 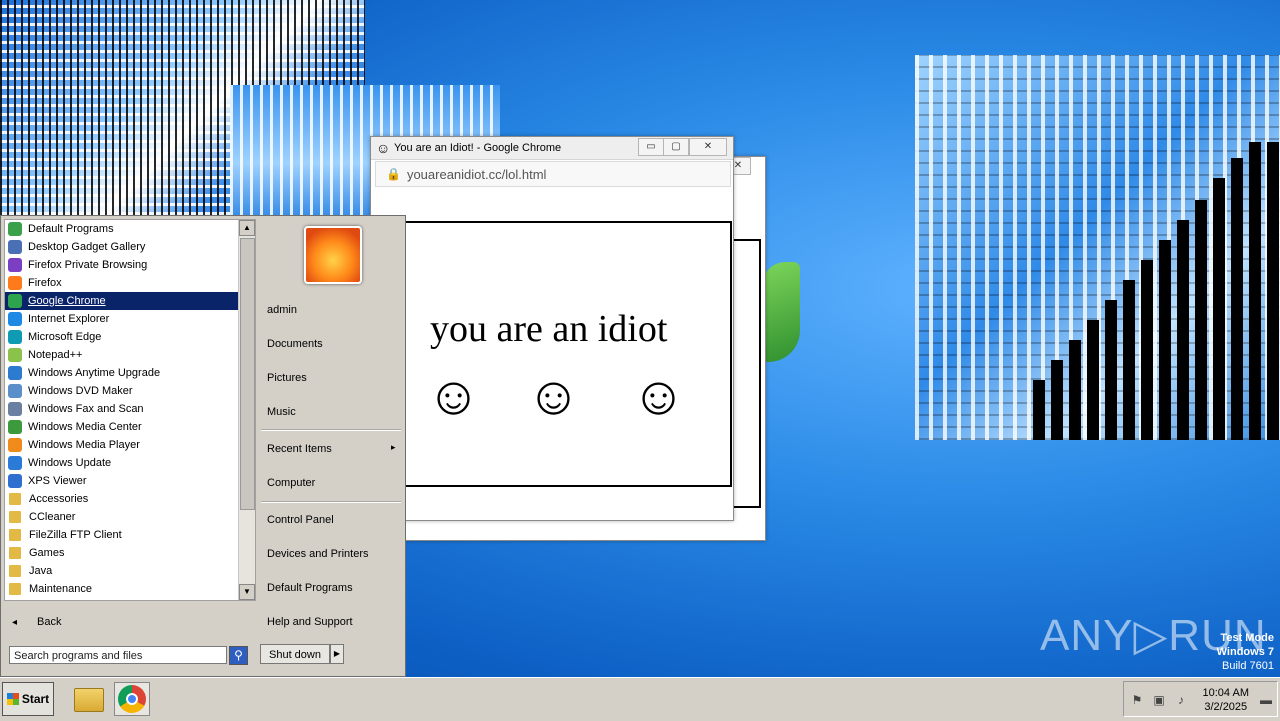 What do you see at coordinates (71, 229) in the screenshot?
I see `program-label: Default Programs` at bounding box center [71, 229].